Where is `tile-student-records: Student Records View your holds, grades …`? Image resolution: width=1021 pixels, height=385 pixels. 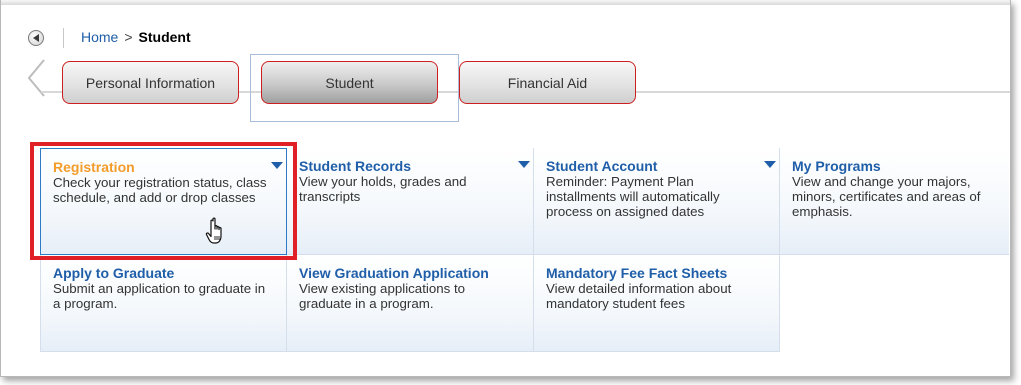
tile-student-records: Student Records View your holds, grades … is located at coordinates (410, 201).